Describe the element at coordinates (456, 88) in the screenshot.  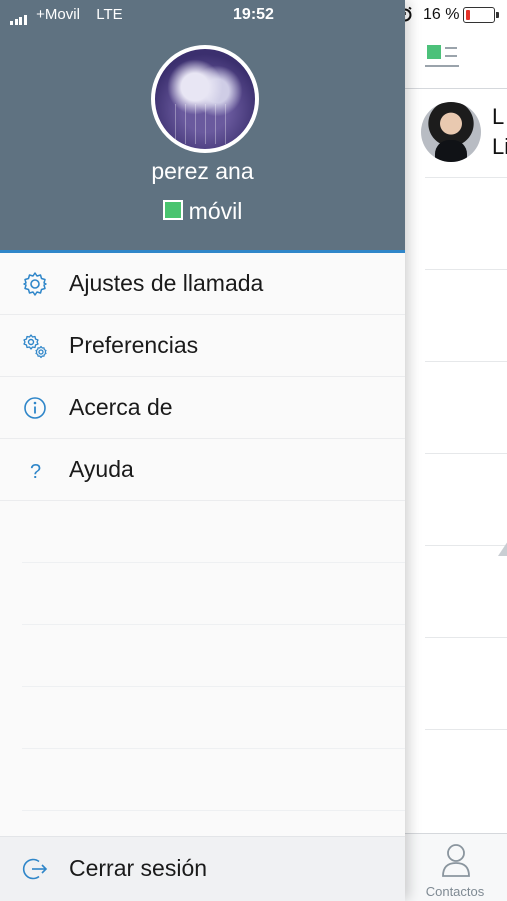
I see `header-divider` at that location.